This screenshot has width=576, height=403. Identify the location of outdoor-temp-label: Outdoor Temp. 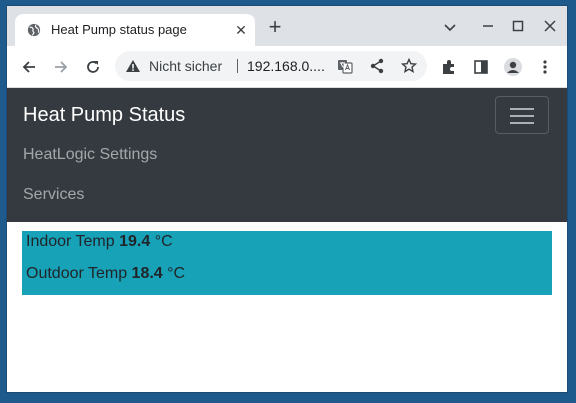
(77, 273).